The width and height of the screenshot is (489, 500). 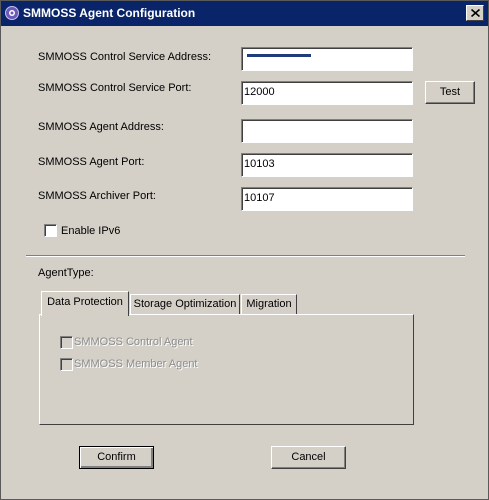 What do you see at coordinates (66, 342) in the screenshot?
I see `control-agent-checkbox` at bounding box center [66, 342].